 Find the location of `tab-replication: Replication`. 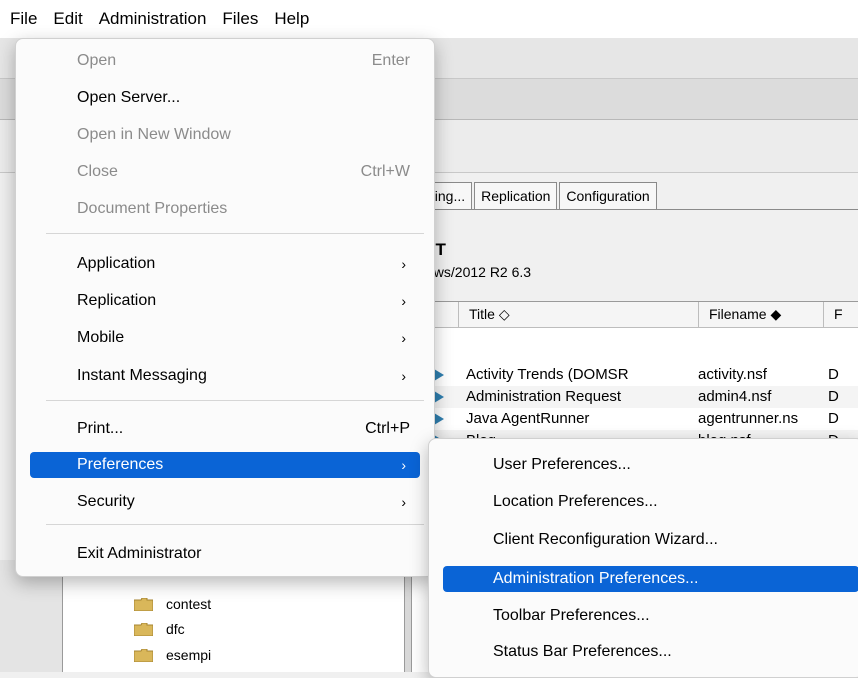

tab-replication: Replication is located at coordinates (516, 195).